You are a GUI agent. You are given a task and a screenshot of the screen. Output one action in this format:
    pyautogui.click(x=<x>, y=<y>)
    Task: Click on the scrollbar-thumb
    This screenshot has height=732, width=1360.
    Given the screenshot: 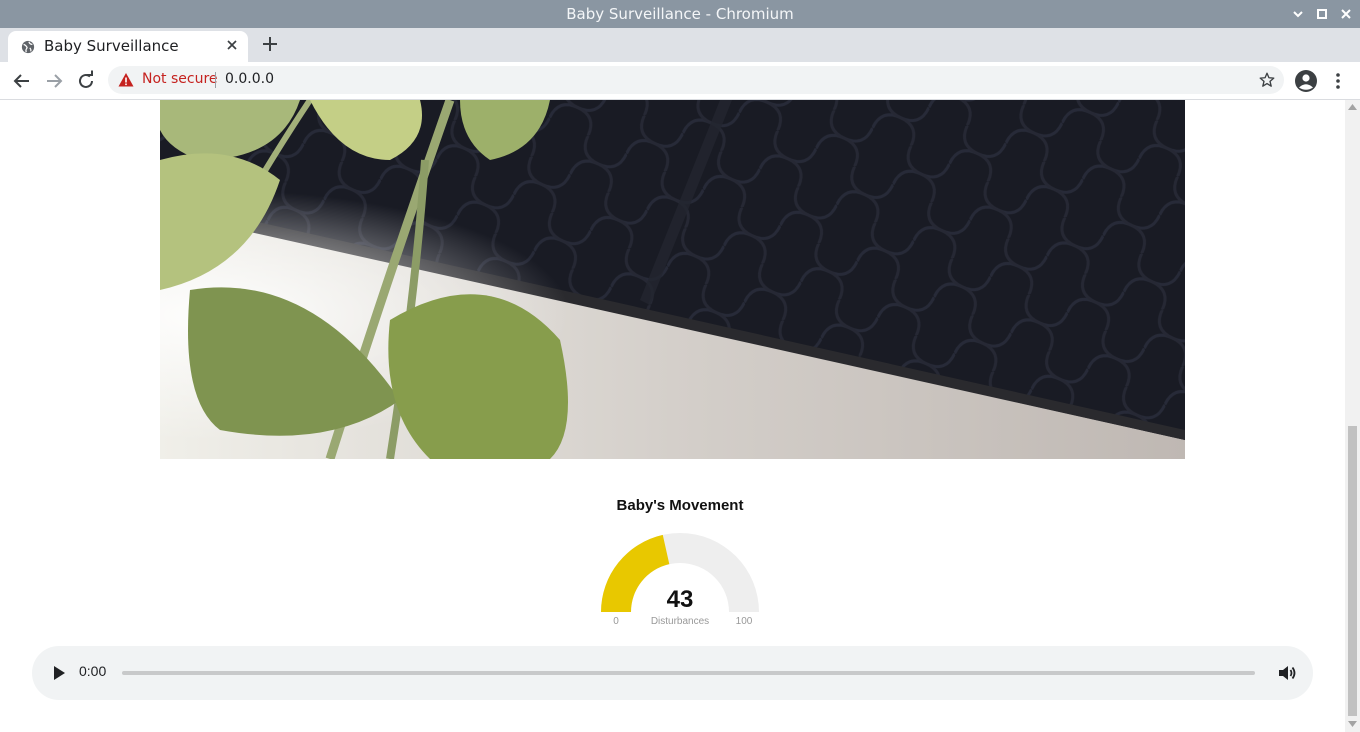 What is the action you would take?
    pyautogui.click(x=1352, y=571)
    